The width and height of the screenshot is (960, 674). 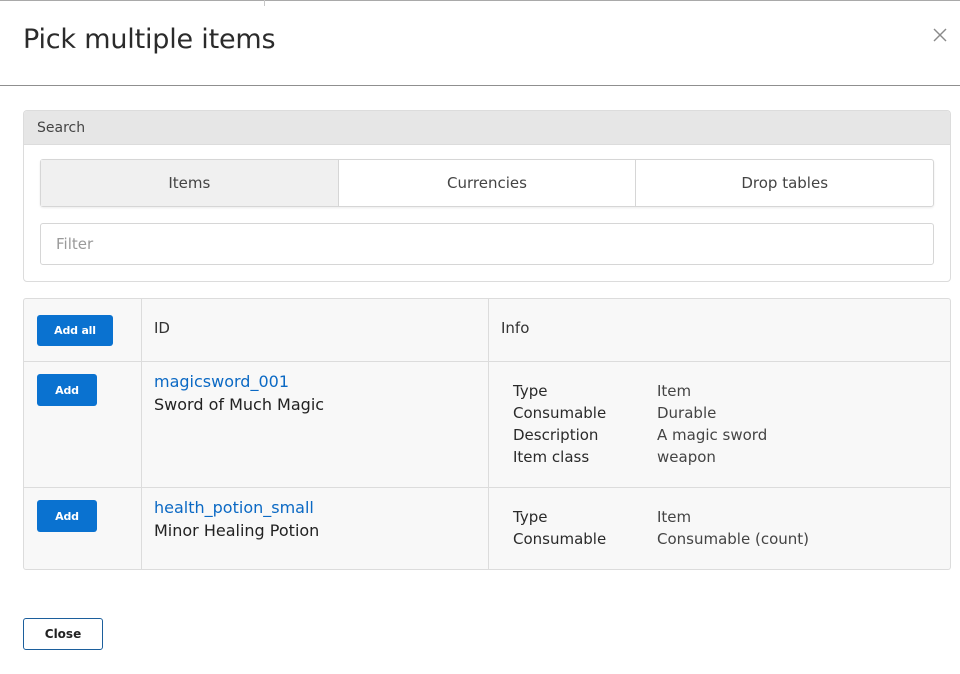 What do you see at coordinates (480, 85) in the screenshot?
I see `header-divider` at bounding box center [480, 85].